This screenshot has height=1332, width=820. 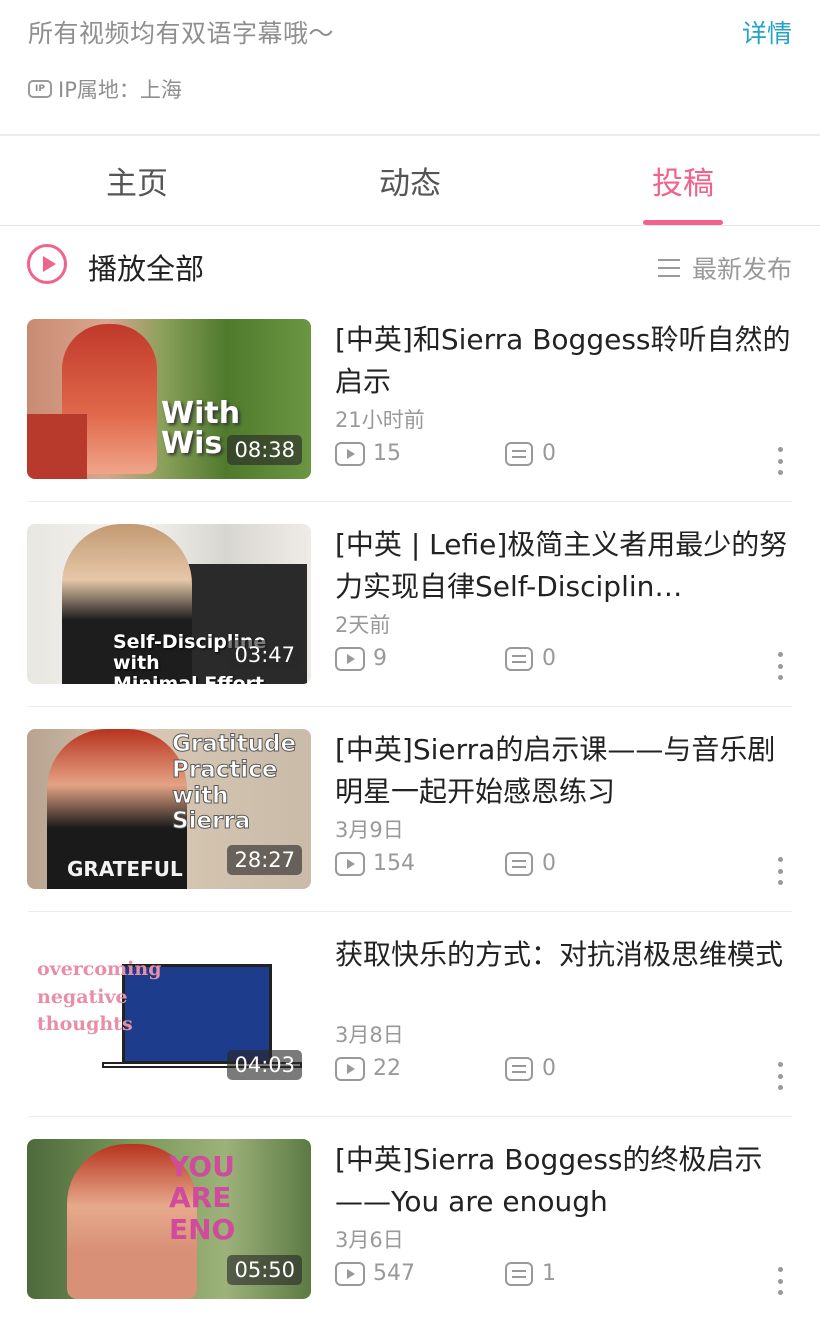 What do you see at coordinates (445, 658) in the screenshot?
I see `video-stats: 9 0` at bounding box center [445, 658].